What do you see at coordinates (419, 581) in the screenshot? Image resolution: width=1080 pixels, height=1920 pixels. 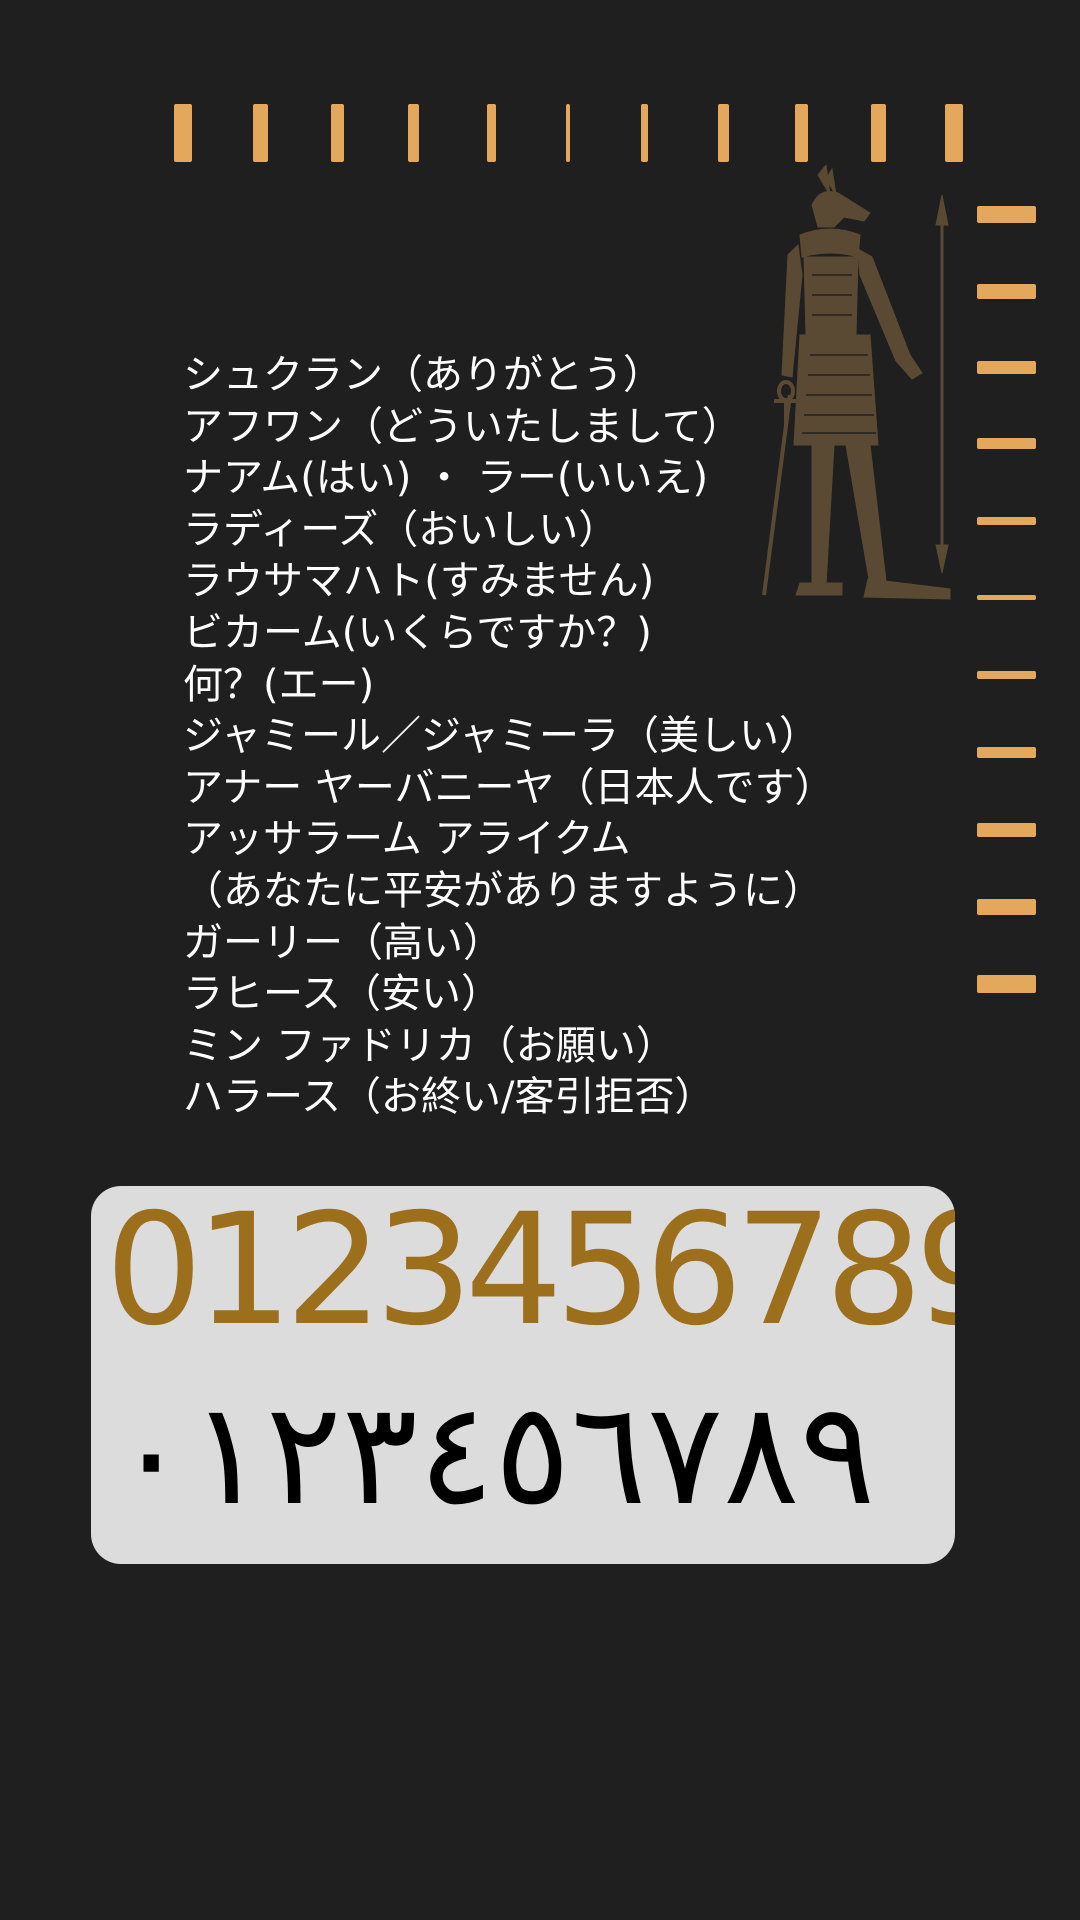 I see `phrase-item: ラウサマハト(すみません)` at bounding box center [419, 581].